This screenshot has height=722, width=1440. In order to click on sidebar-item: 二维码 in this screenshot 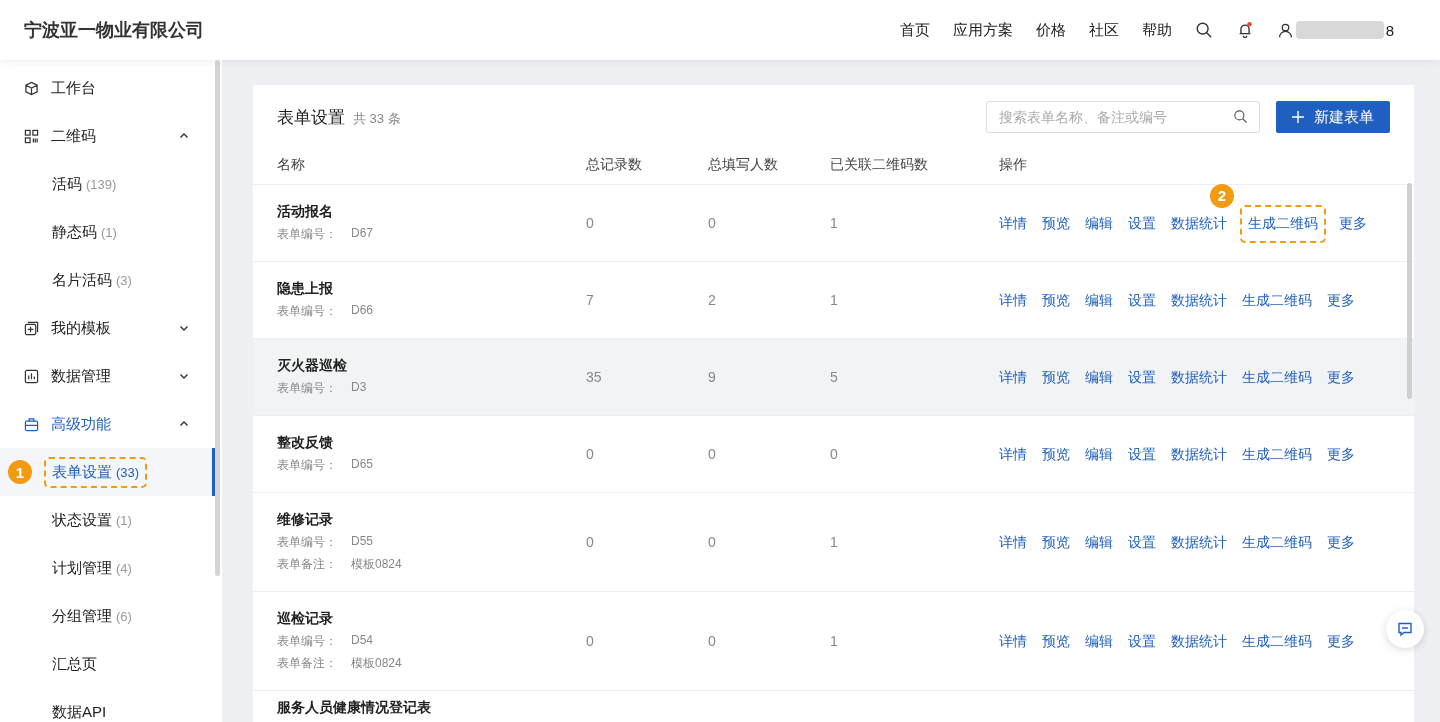, I will do `click(107, 136)`.